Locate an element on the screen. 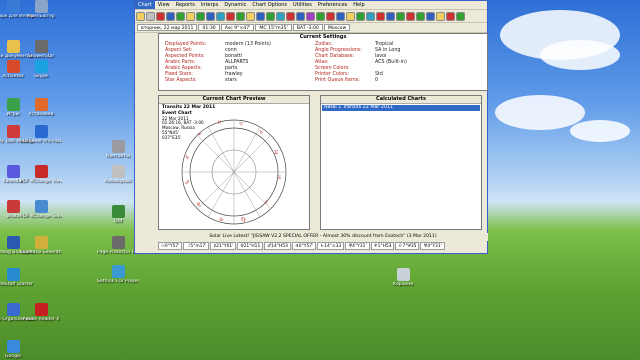 The width and height of the screenshot is (640, 360). desktop-icon: Google is located at coordinates (17, 349).